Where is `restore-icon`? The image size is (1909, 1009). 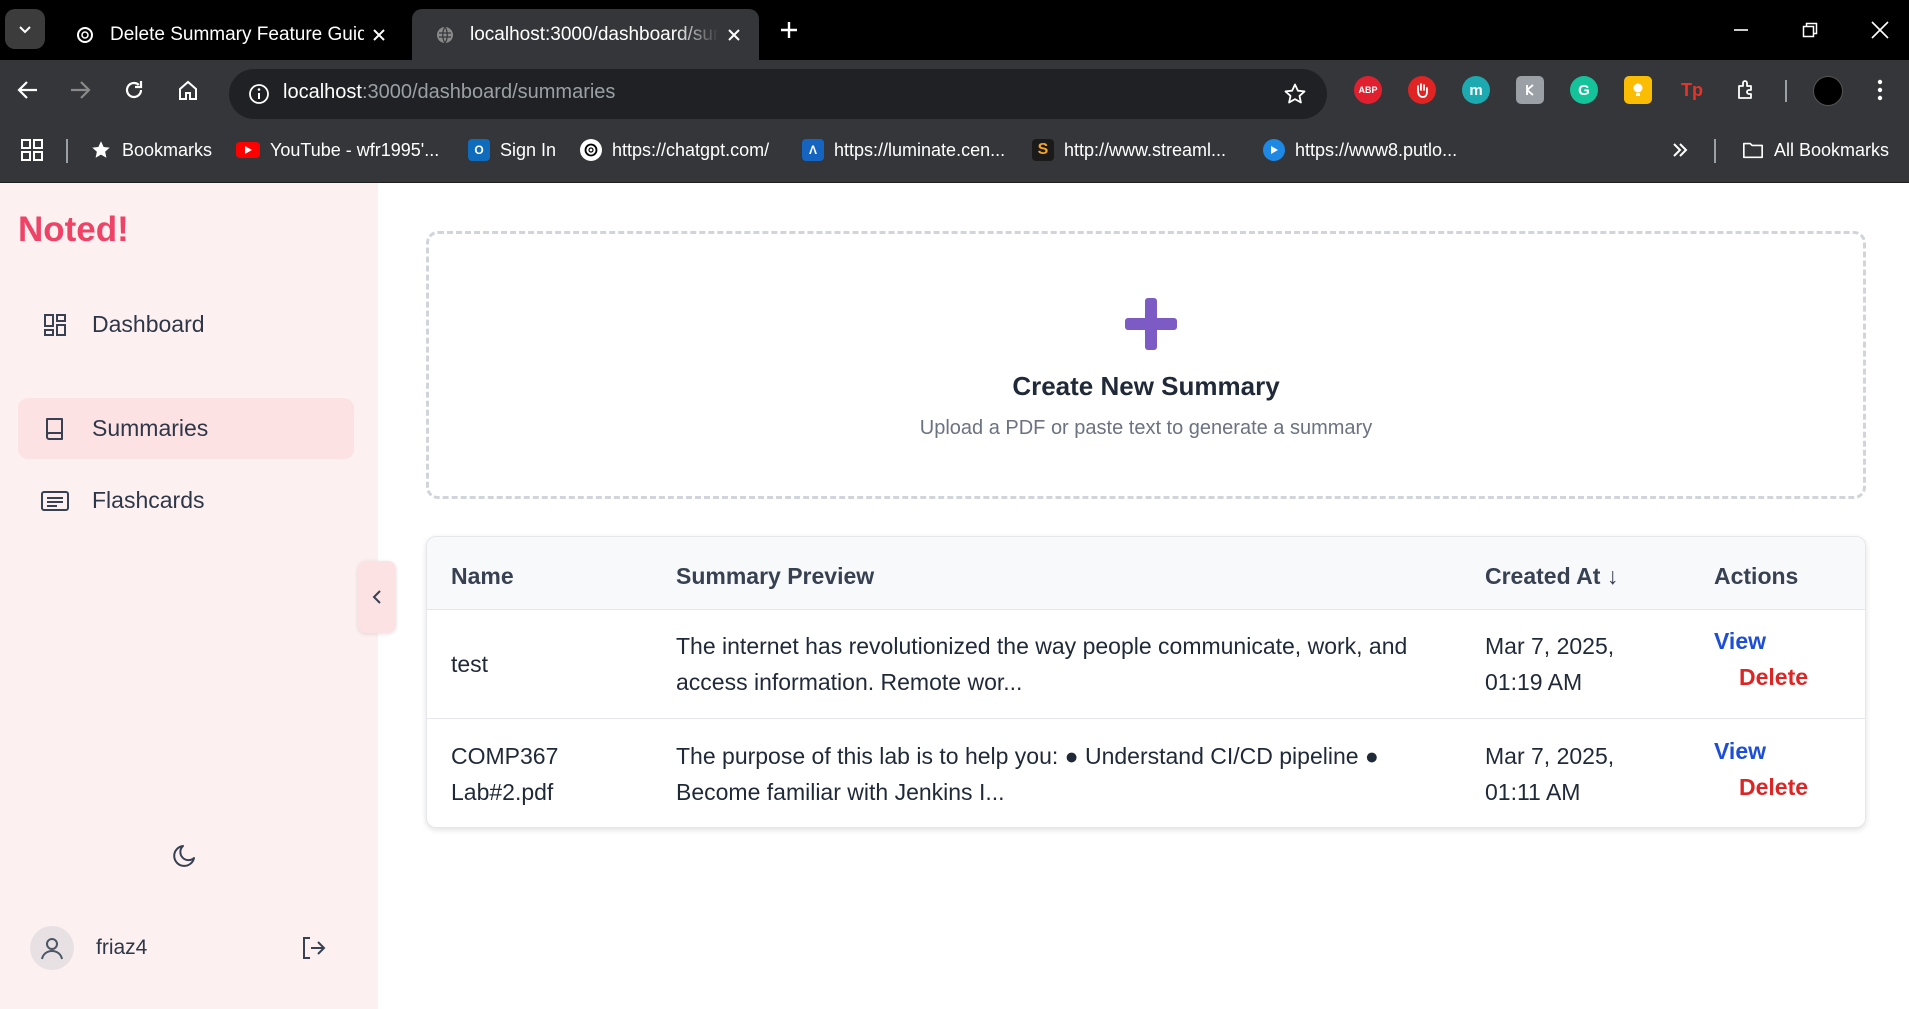 restore-icon is located at coordinates (1810, 30).